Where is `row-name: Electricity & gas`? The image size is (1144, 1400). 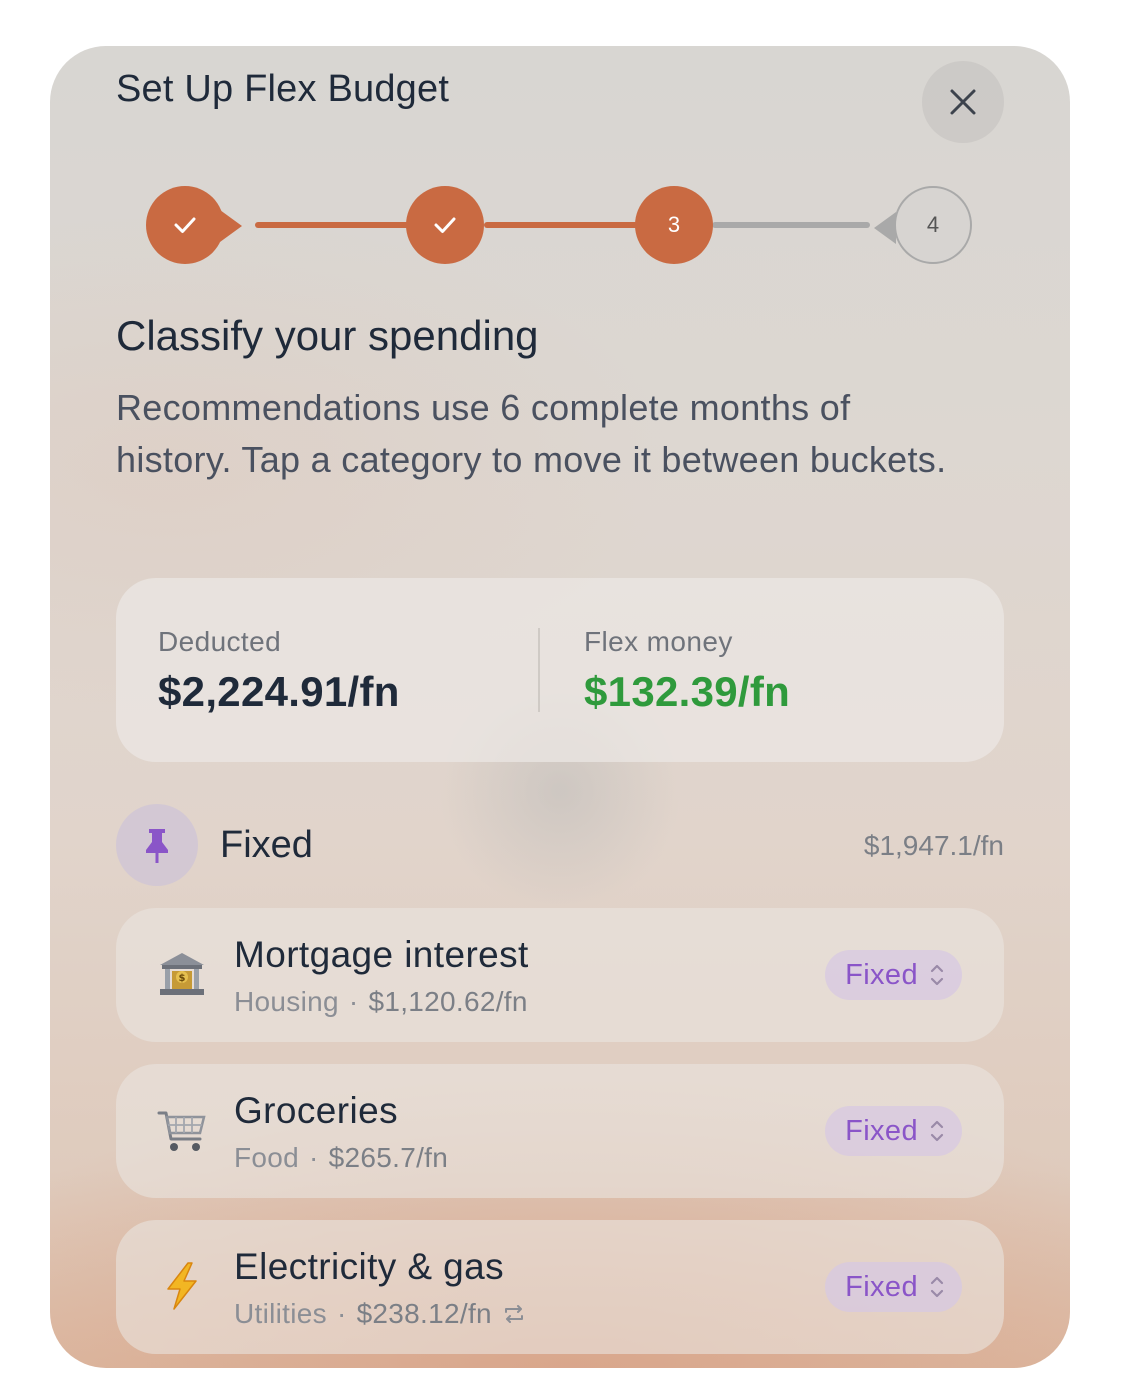 row-name: Electricity & gas is located at coordinates (369, 1266).